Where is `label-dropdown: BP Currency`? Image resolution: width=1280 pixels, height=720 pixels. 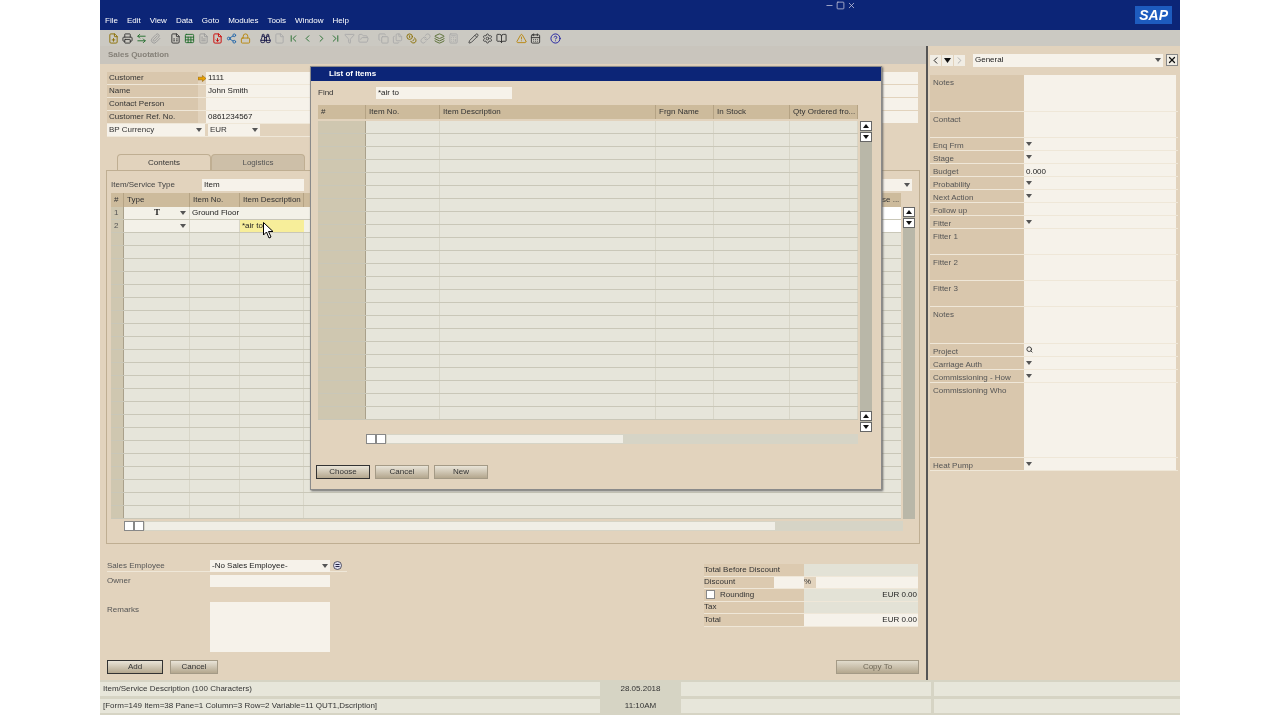 label-dropdown: BP Currency is located at coordinates (156, 130).